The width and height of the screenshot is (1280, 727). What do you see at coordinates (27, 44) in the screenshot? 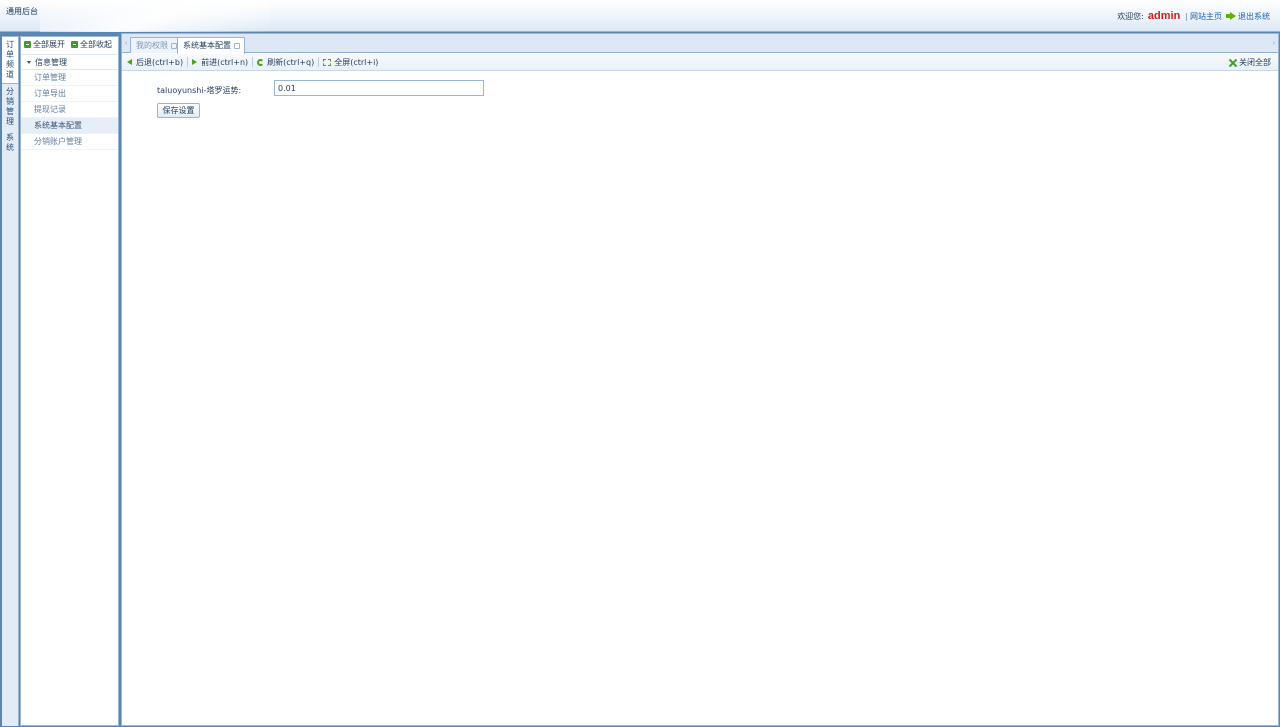
I see `expand-icon` at bounding box center [27, 44].